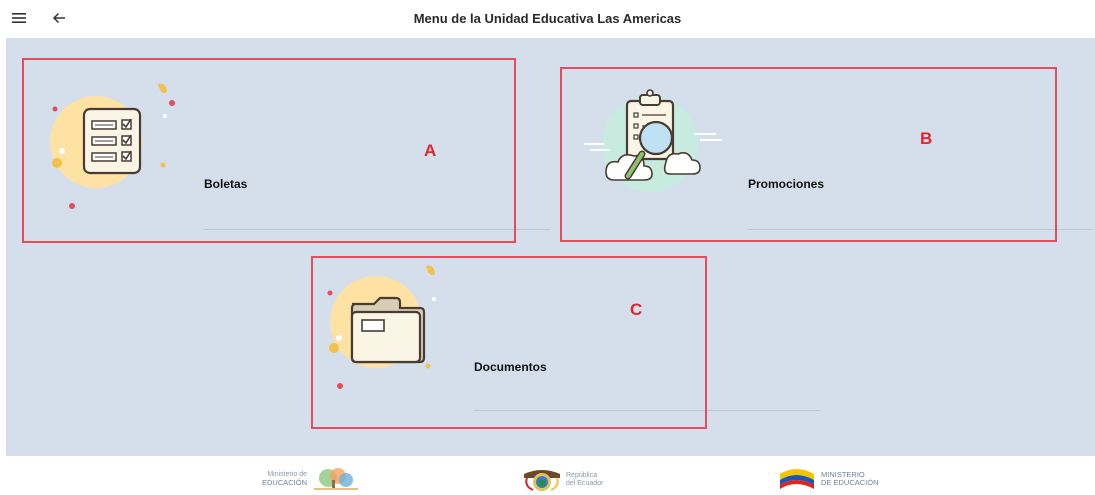 This screenshot has height=495, width=1095. I want to click on page-title: Menu de la Unidad Educativa Las Americas, so click(547, 18).